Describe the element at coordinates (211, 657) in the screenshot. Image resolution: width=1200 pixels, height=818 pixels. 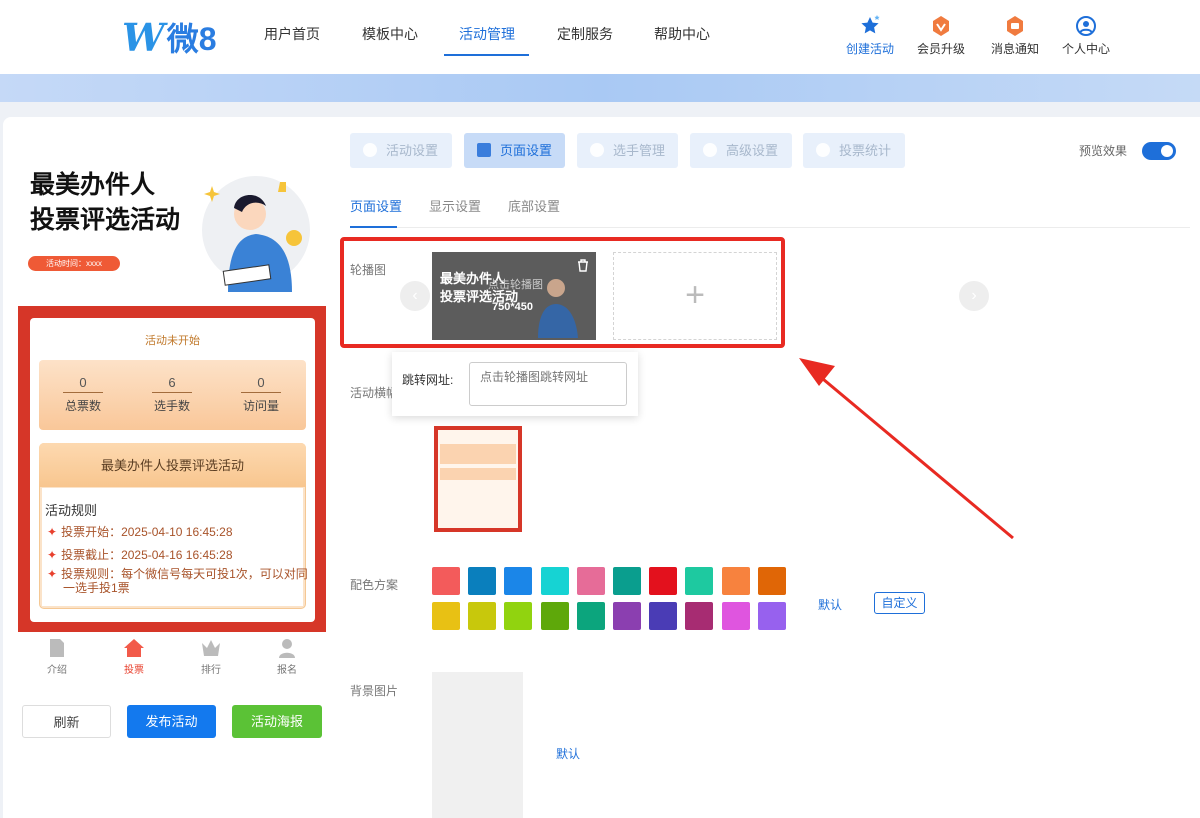
I see `tab-ranking: 排行` at that location.